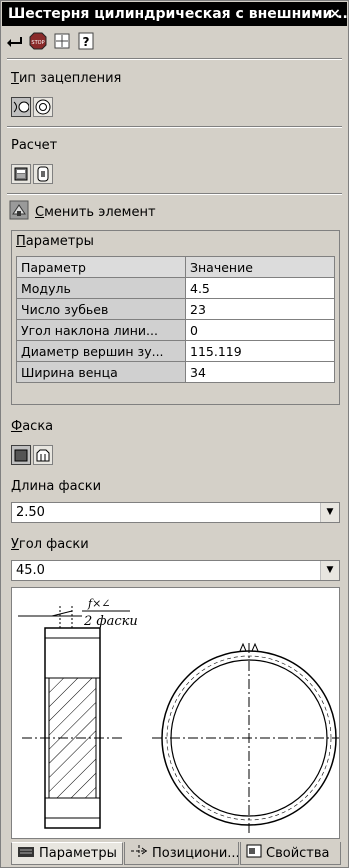 Image resolution: width=349 pixels, height=868 pixels. Describe the element at coordinates (101, 267) in the screenshot. I see `column-header: Параметр` at that location.